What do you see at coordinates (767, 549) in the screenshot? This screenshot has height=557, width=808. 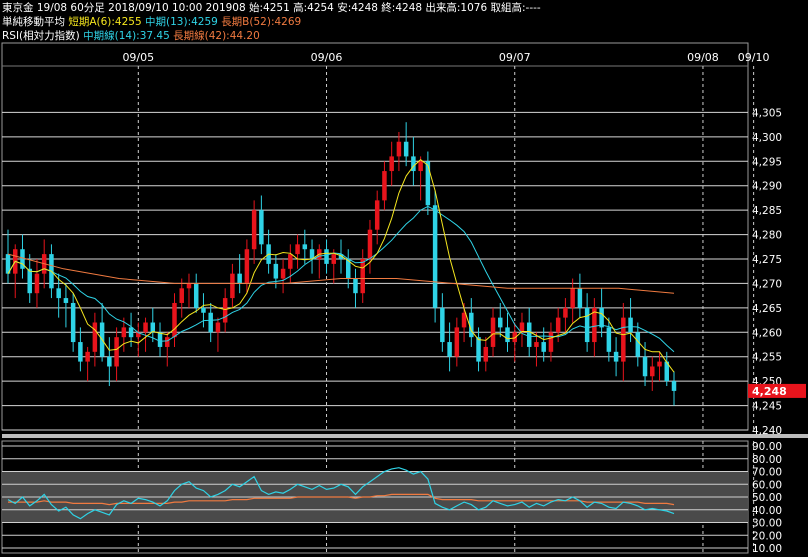 I see `rsi-tick-label: 10.00` at bounding box center [767, 549].